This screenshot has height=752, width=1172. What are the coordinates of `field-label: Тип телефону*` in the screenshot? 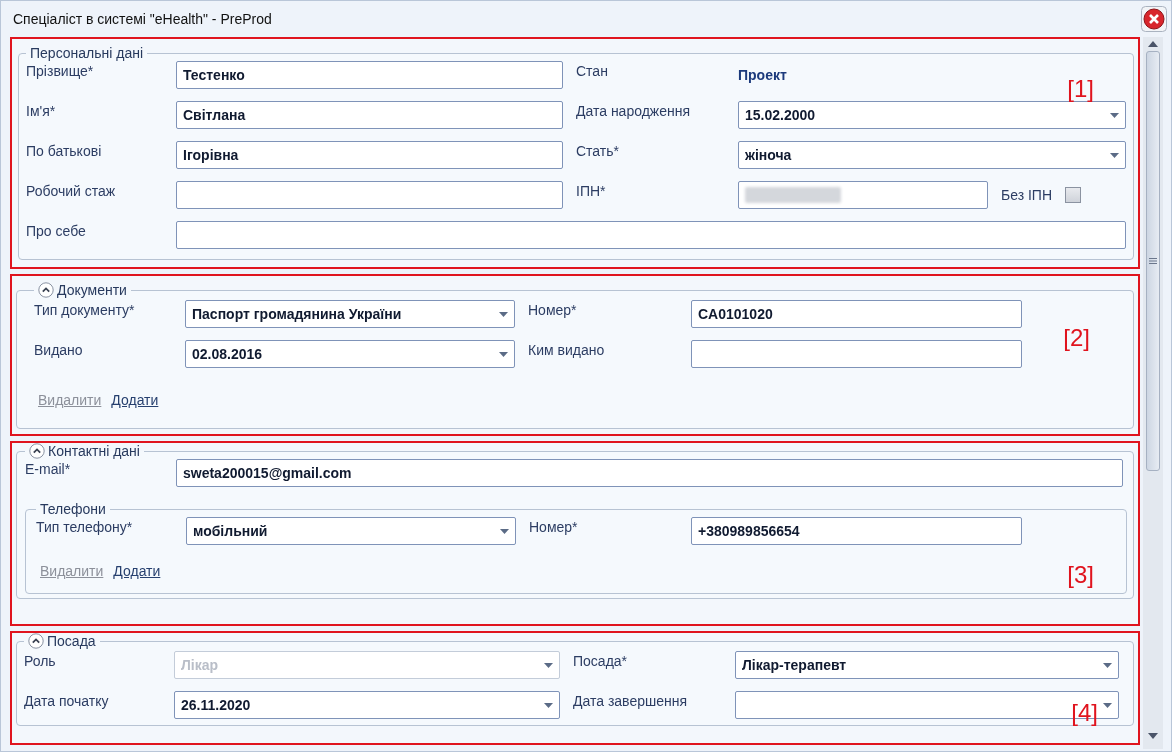 It's located at (85, 526).